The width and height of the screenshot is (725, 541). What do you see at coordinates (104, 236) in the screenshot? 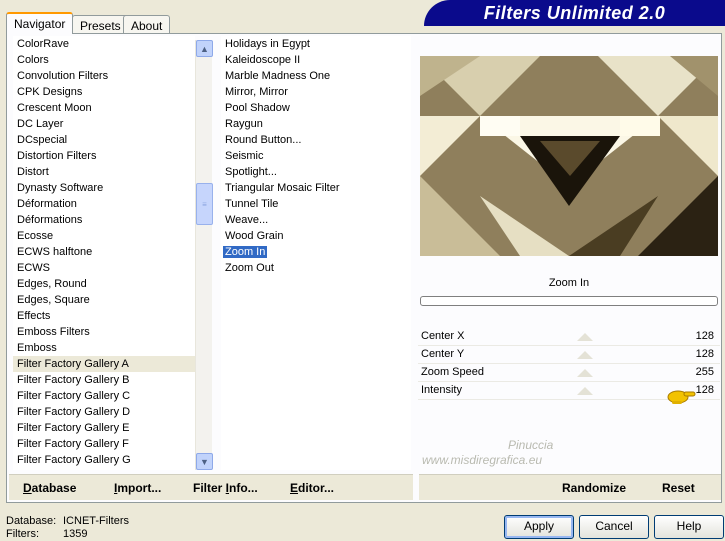
I see `category-item: Ecosse` at bounding box center [104, 236].